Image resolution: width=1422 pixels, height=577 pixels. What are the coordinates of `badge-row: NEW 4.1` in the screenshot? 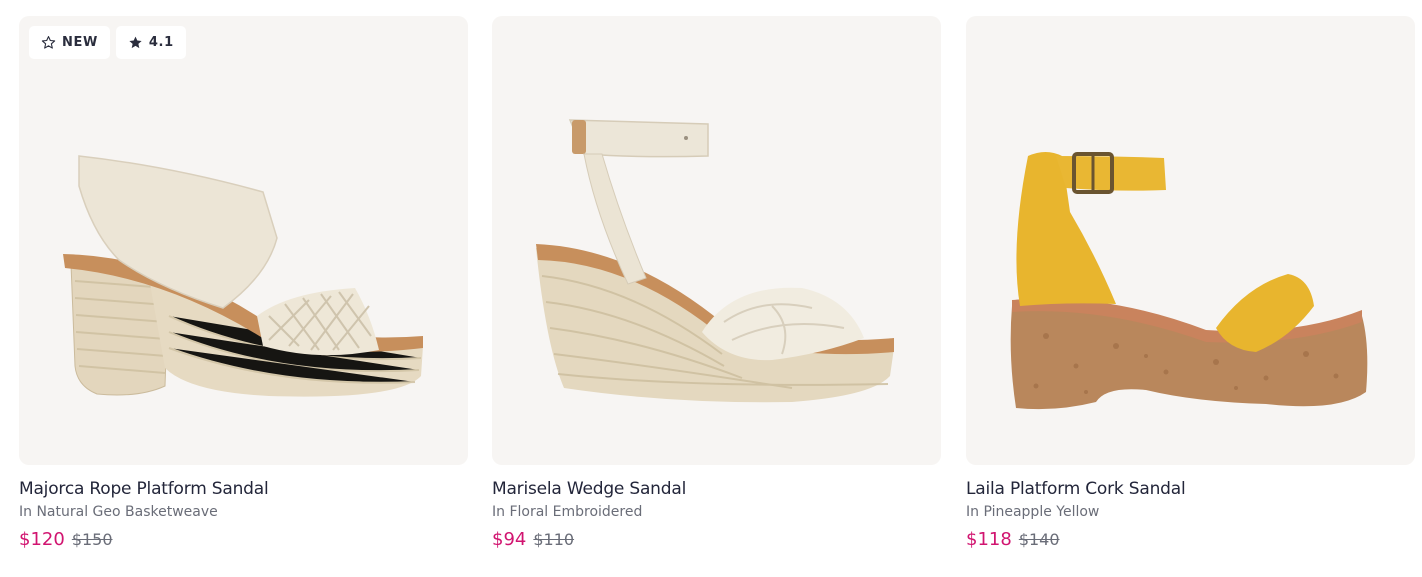 It's located at (107, 42).